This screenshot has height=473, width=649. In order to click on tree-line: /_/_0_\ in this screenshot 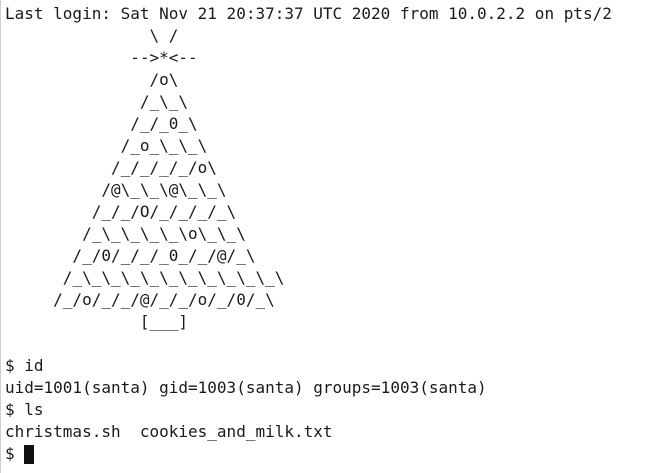, I will do `click(101, 123)`.